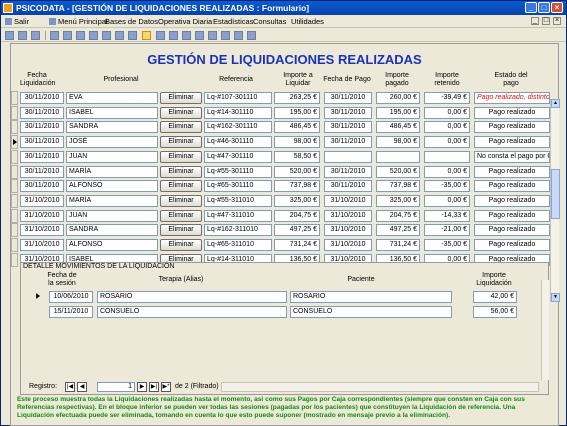 The width and height of the screenshot is (567, 426). What do you see at coordinates (154, 387) in the screenshot?
I see `last-record-button: ▶|` at bounding box center [154, 387].